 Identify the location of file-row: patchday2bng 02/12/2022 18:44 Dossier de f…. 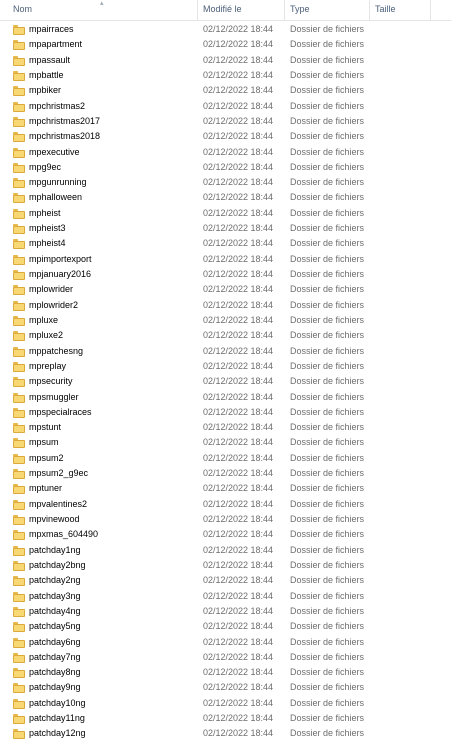
(225, 565).